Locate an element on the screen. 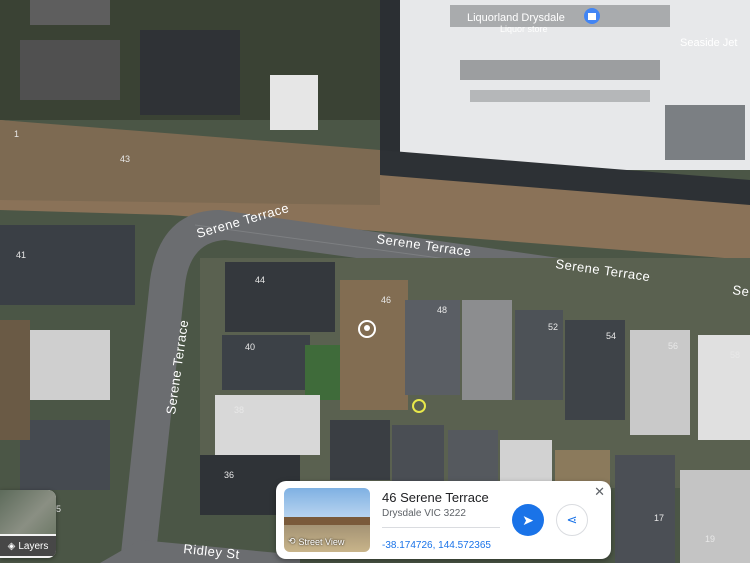 The image size is (750, 563). lot-number: 44 is located at coordinates (260, 280).